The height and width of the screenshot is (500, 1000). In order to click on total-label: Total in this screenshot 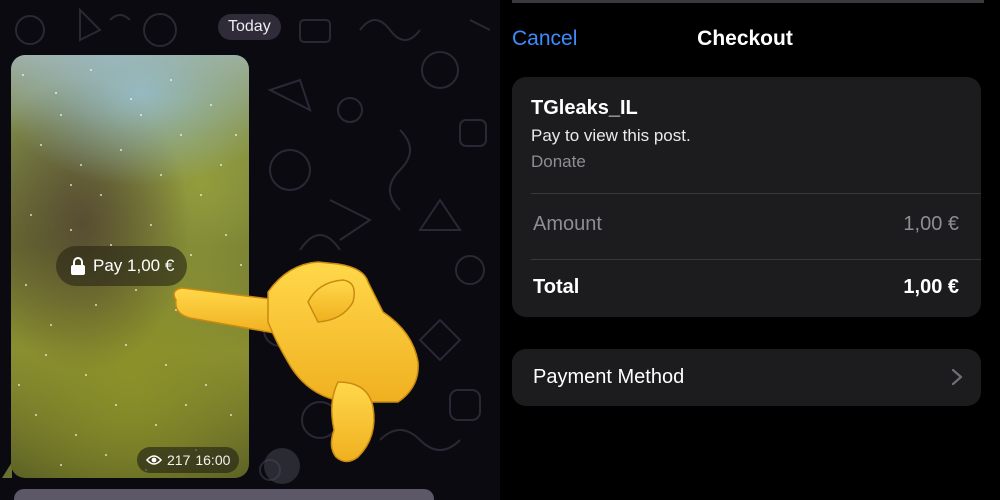, I will do `click(556, 287)`.